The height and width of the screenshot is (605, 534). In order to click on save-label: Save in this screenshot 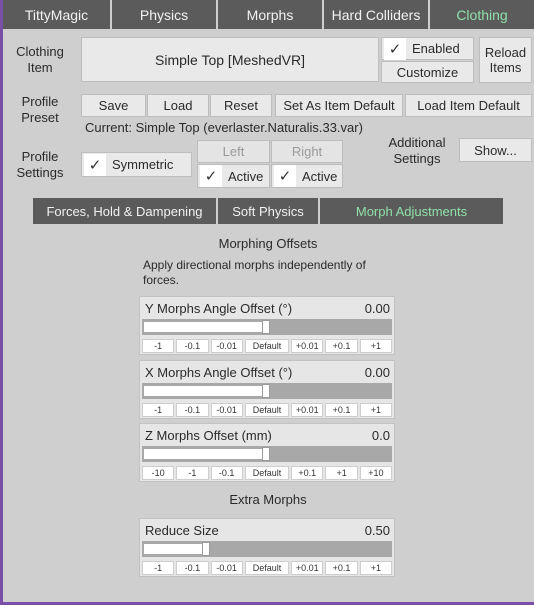, I will do `click(113, 105)`.